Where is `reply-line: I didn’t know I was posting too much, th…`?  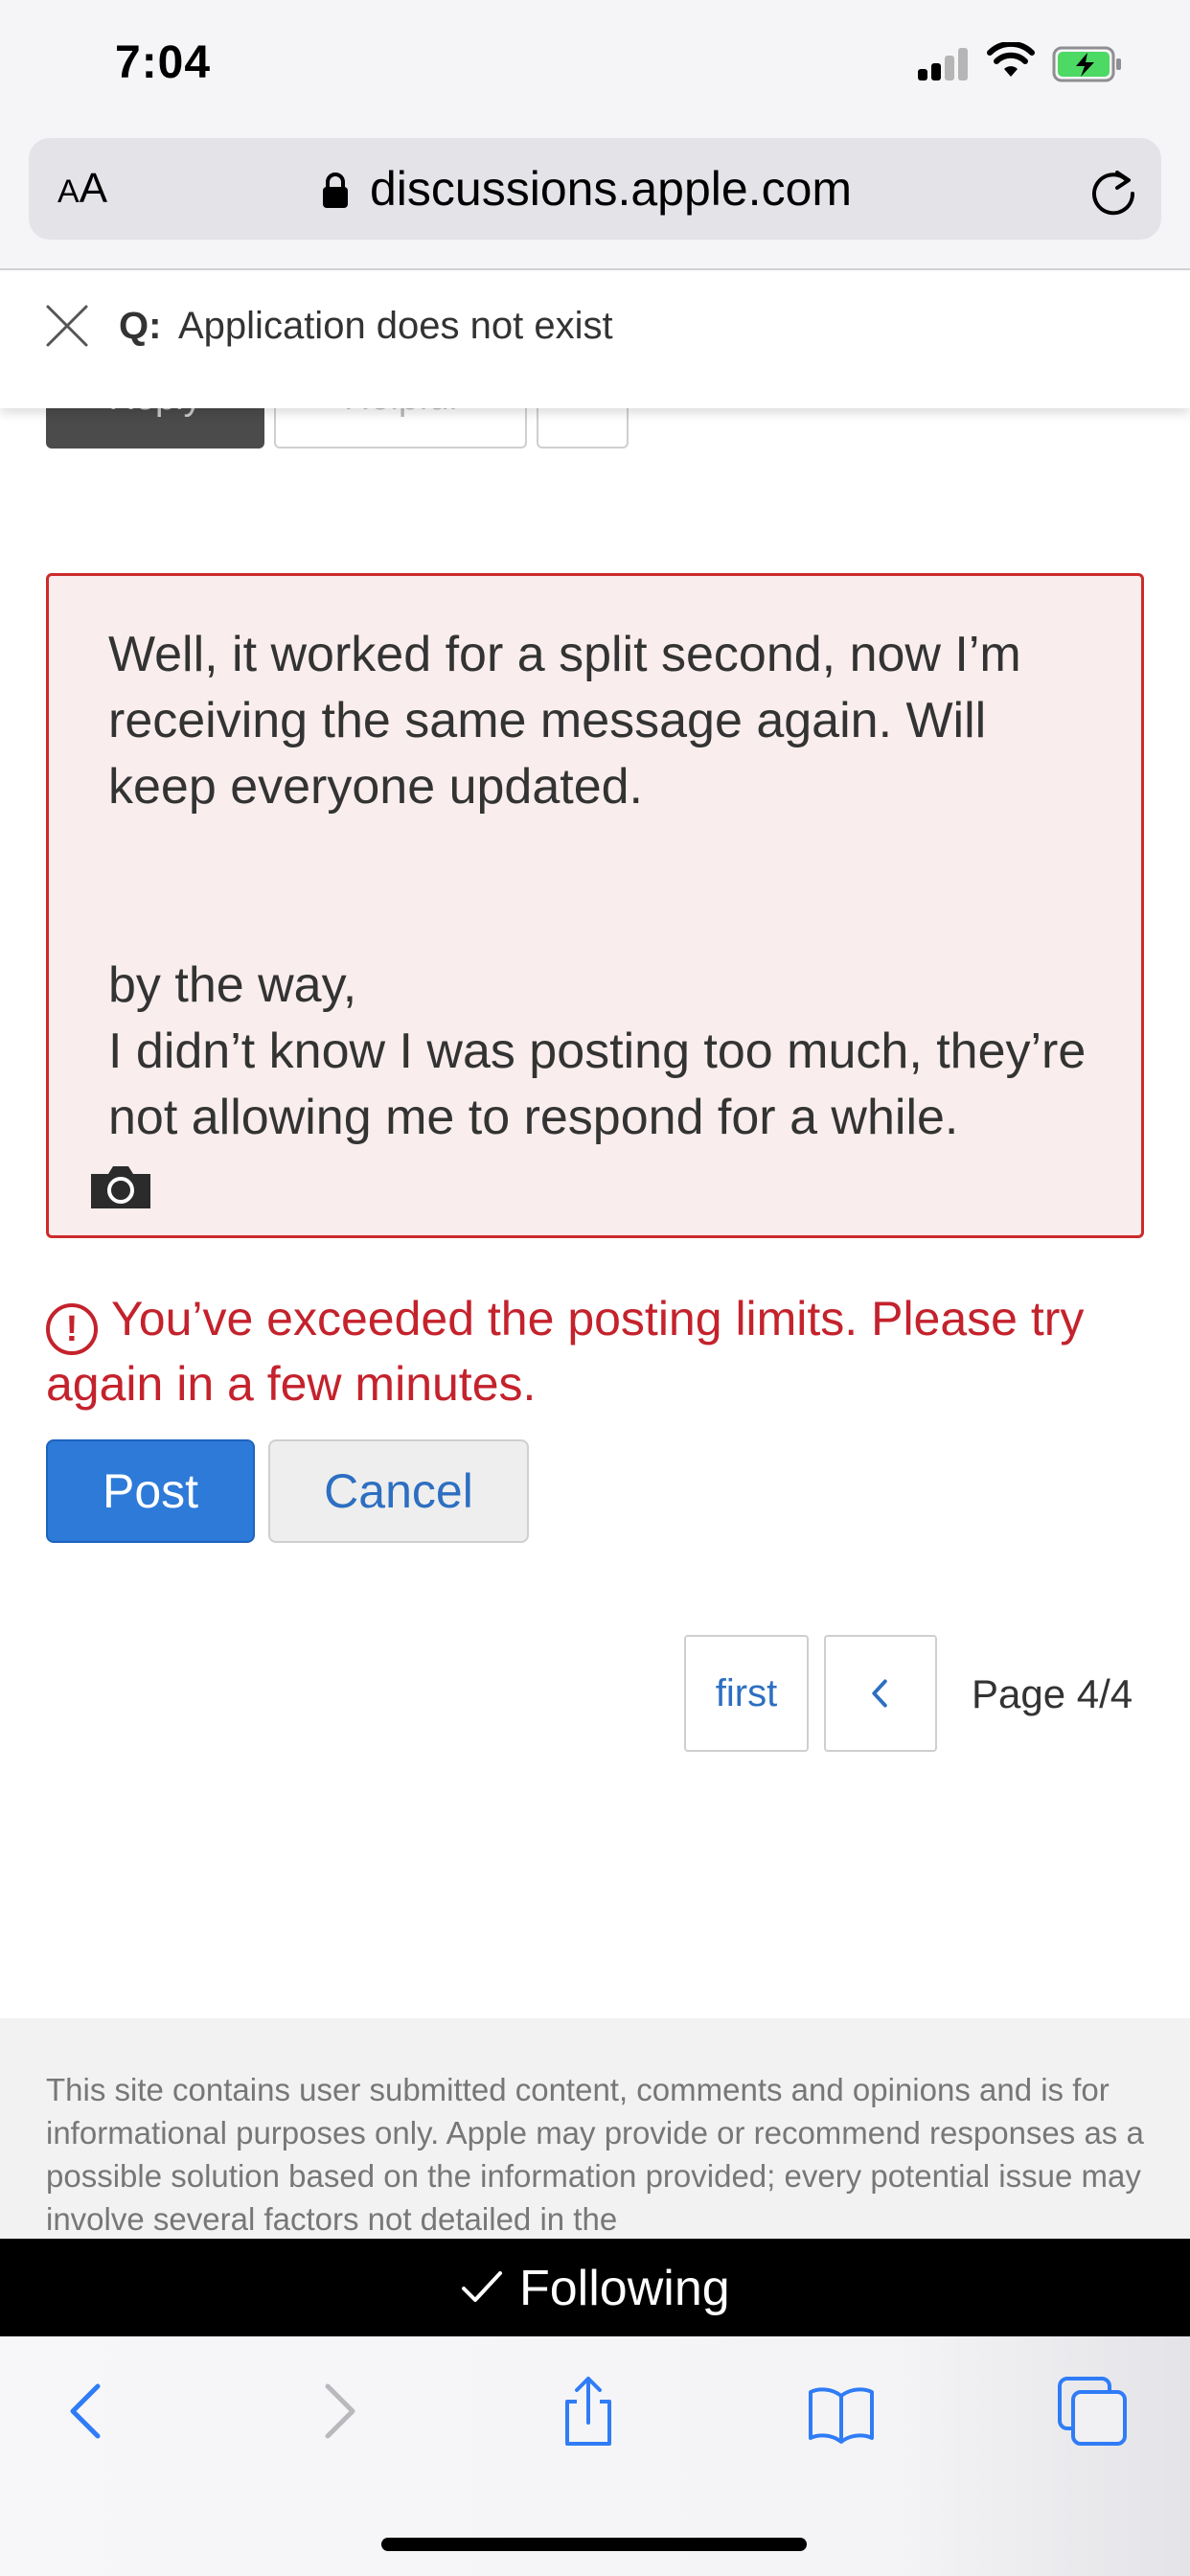
reply-line: I didn’t know I was posting too much, th… is located at coordinates (598, 1084).